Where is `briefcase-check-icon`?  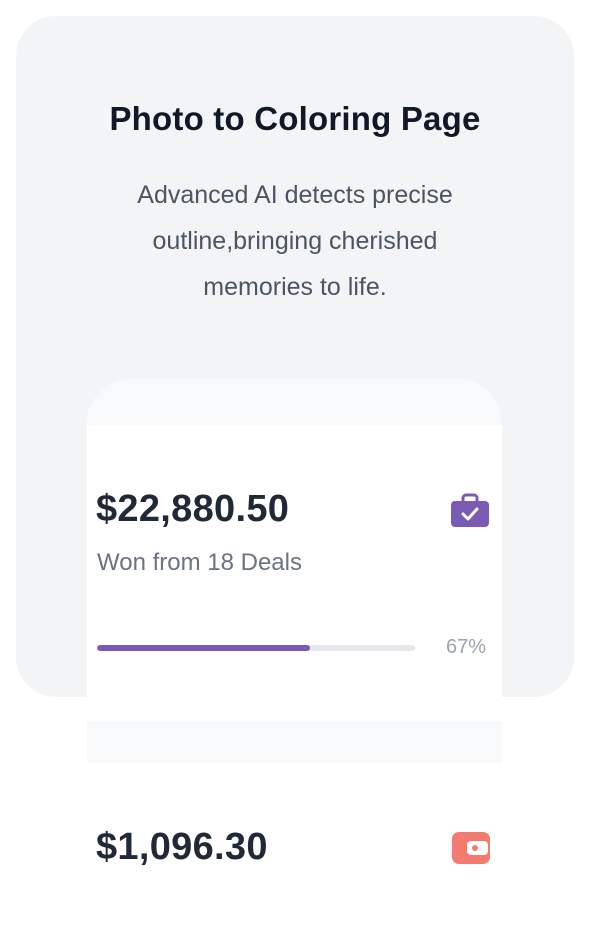 briefcase-check-icon is located at coordinates (470, 510).